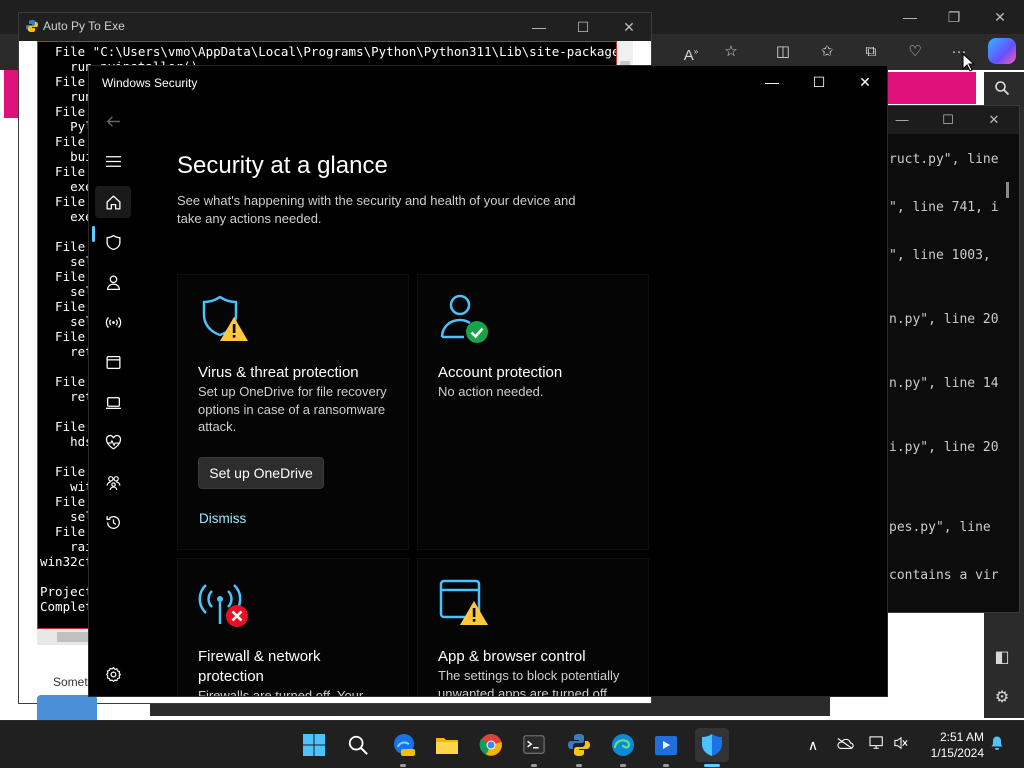 The height and width of the screenshot is (768, 1024). Describe the element at coordinates (500, 372) in the screenshot. I see `account-card-title: Account protection` at that location.